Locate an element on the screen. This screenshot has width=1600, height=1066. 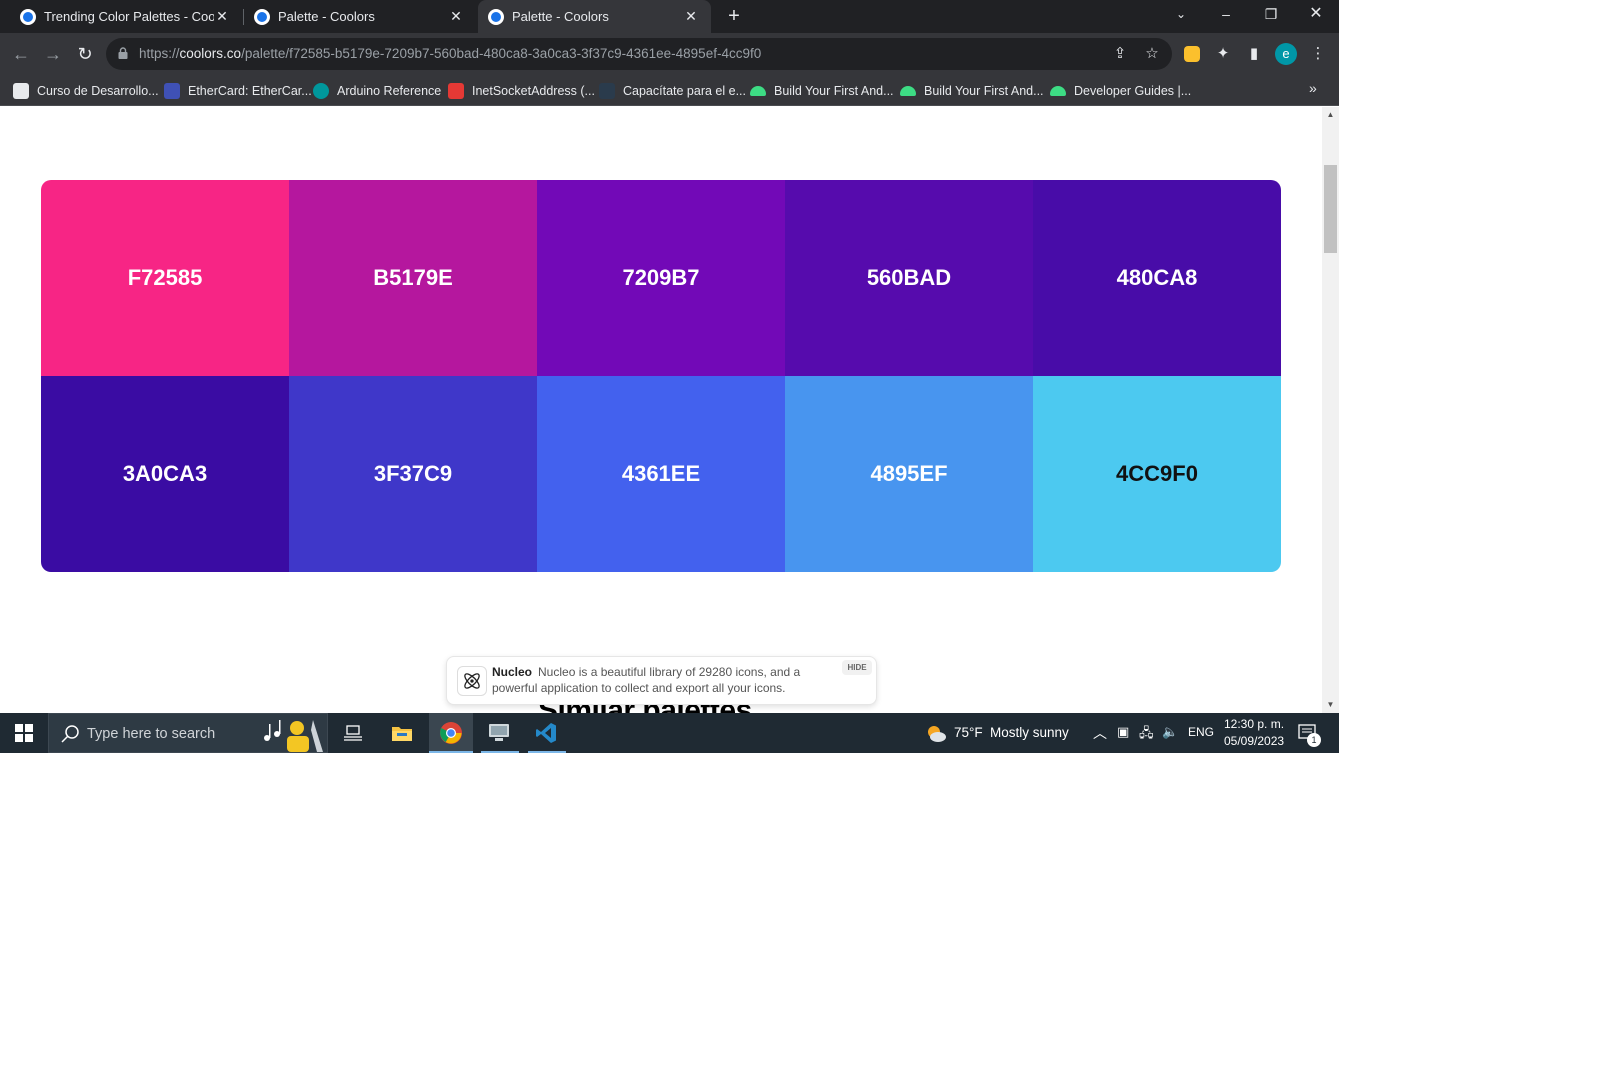
hex-code: 4895EF is located at coordinates (908, 474).